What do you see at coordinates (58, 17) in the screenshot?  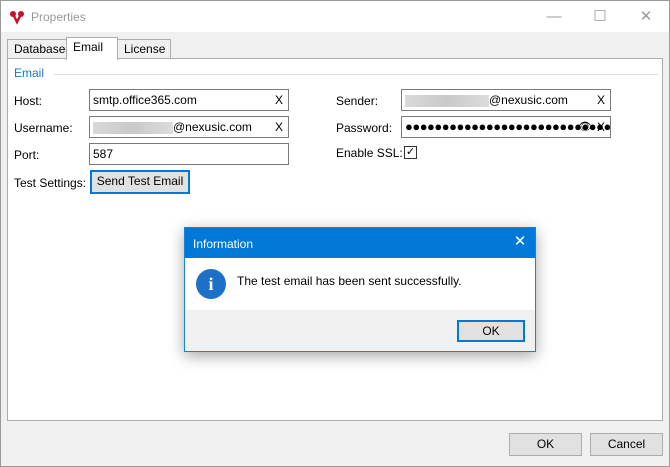 I see `window-title: Properties` at bounding box center [58, 17].